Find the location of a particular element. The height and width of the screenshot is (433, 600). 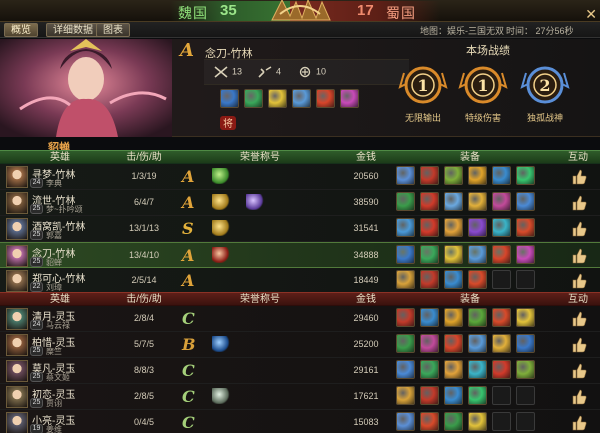

player-row: 酒窝凯-竹林 25 郭嘉 13/1/13 S 31541 is located at coordinates (300, 229).